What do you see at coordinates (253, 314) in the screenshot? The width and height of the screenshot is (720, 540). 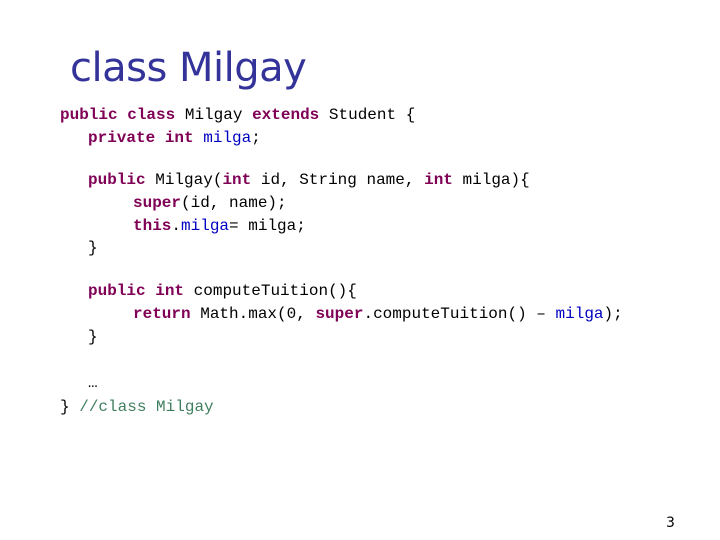 I see `code-text: Math.max(0,` at bounding box center [253, 314].